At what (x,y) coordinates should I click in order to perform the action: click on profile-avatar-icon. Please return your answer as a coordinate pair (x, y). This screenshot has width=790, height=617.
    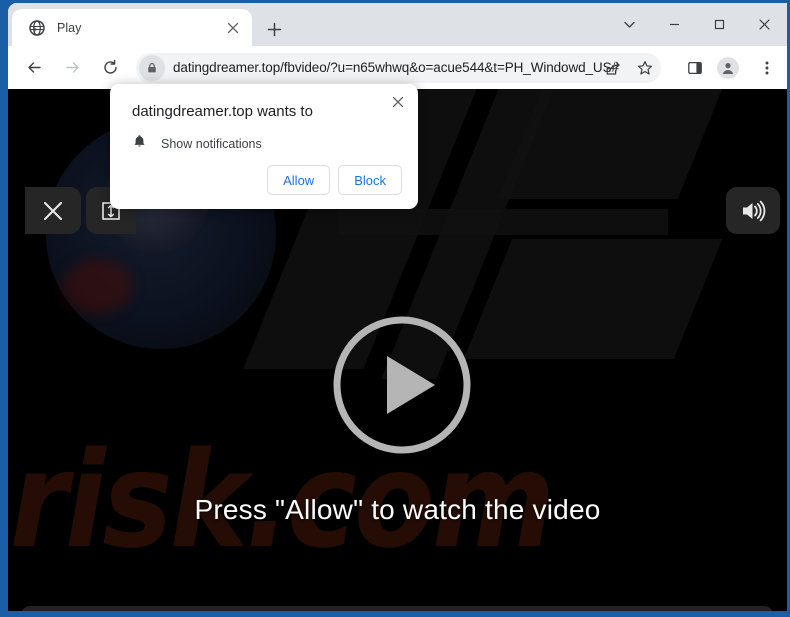
    Looking at the image, I should click on (728, 67).